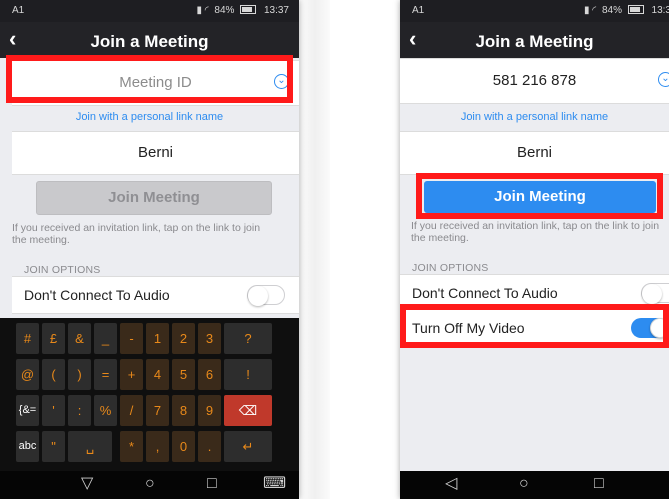 The image size is (669, 499). I want to click on key-exclaim: !, so click(248, 374).